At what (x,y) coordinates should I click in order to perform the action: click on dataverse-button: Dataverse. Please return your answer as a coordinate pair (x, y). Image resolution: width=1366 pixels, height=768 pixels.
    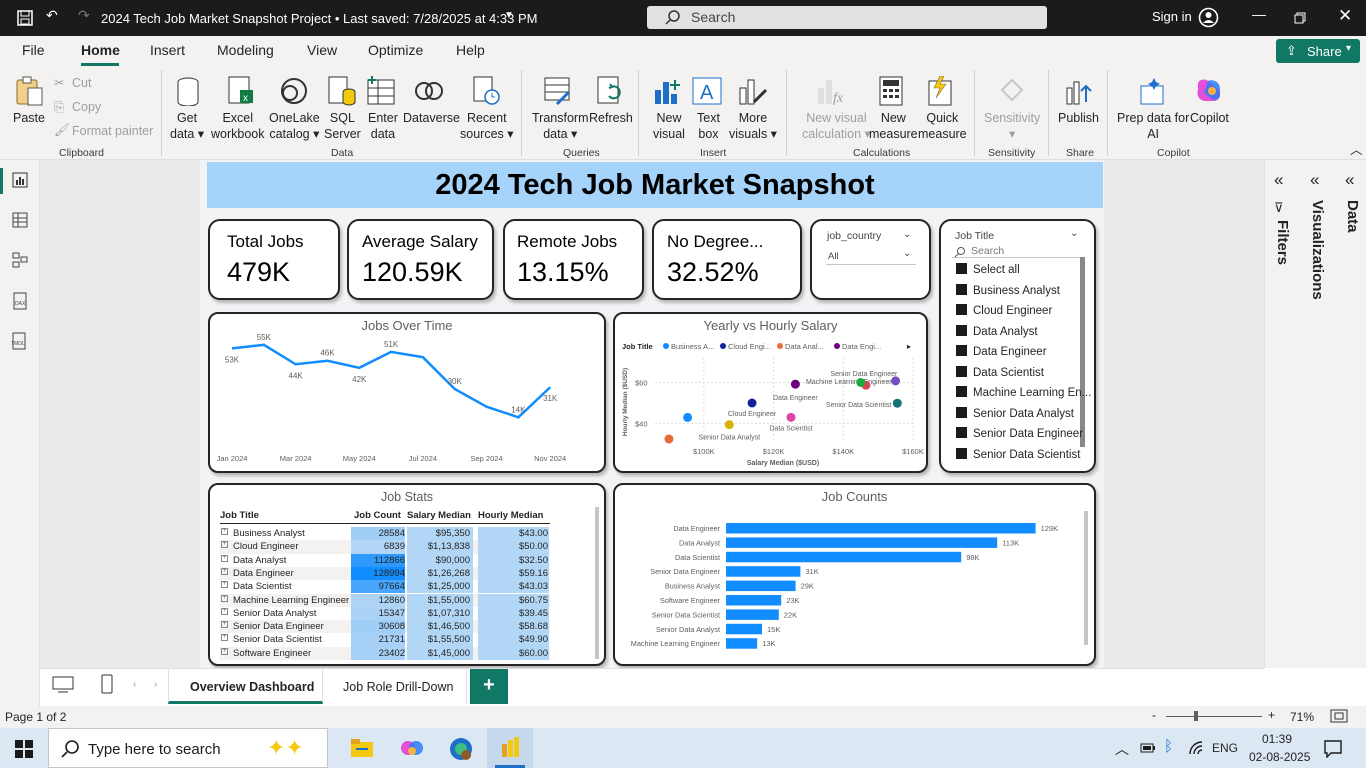
    Looking at the image, I should click on (431, 118).